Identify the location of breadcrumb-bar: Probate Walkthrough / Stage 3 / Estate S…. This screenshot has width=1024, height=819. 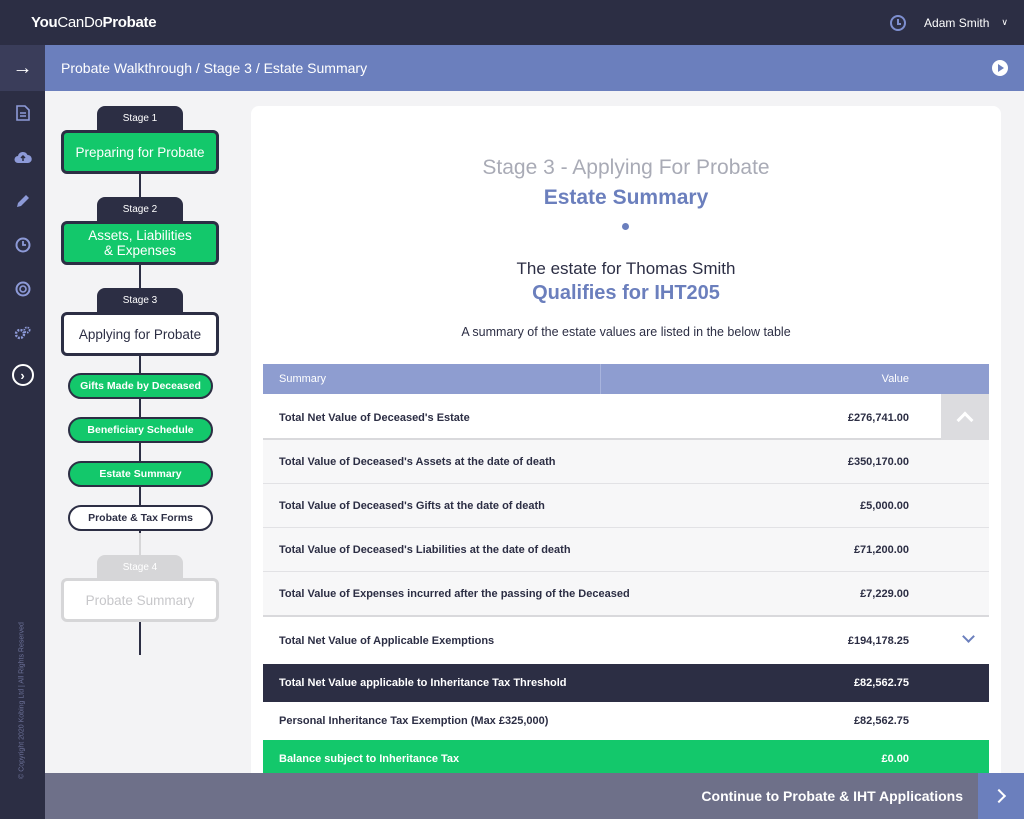
(534, 68).